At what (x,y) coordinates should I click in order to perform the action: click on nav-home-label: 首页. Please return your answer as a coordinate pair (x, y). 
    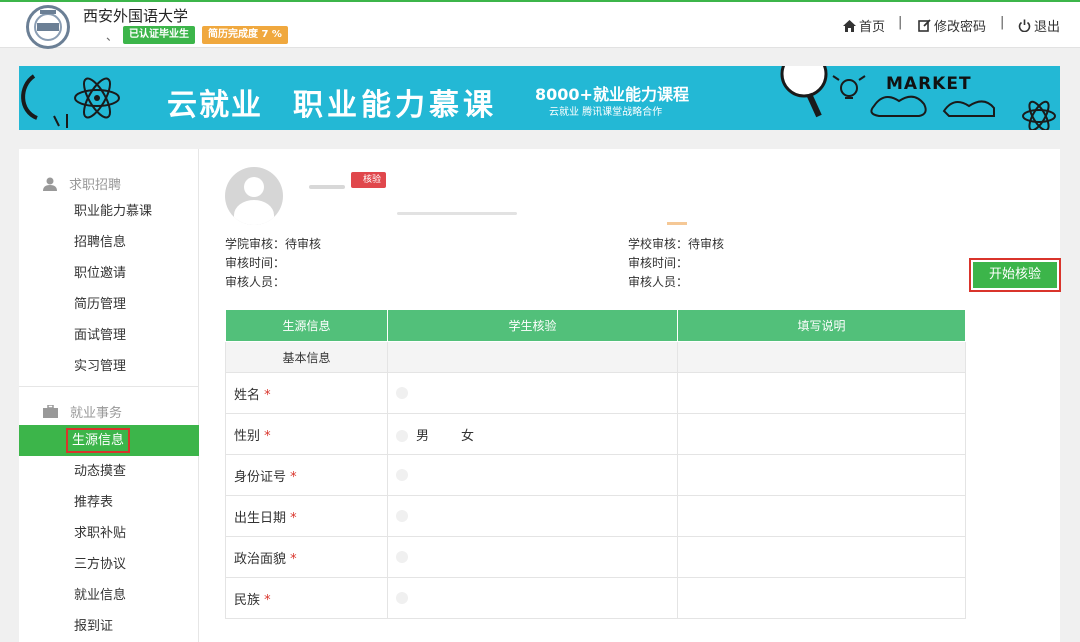
    Looking at the image, I should click on (872, 27).